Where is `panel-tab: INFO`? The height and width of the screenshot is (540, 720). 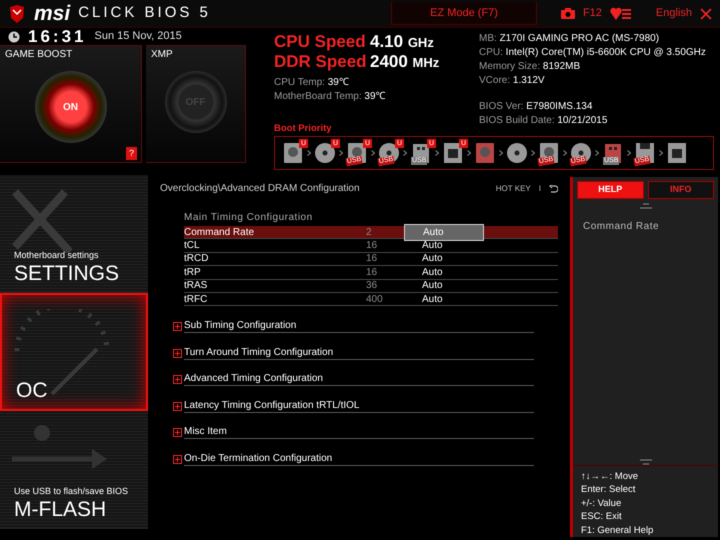 panel-tab: INFO is located at coordinates (681, 189).